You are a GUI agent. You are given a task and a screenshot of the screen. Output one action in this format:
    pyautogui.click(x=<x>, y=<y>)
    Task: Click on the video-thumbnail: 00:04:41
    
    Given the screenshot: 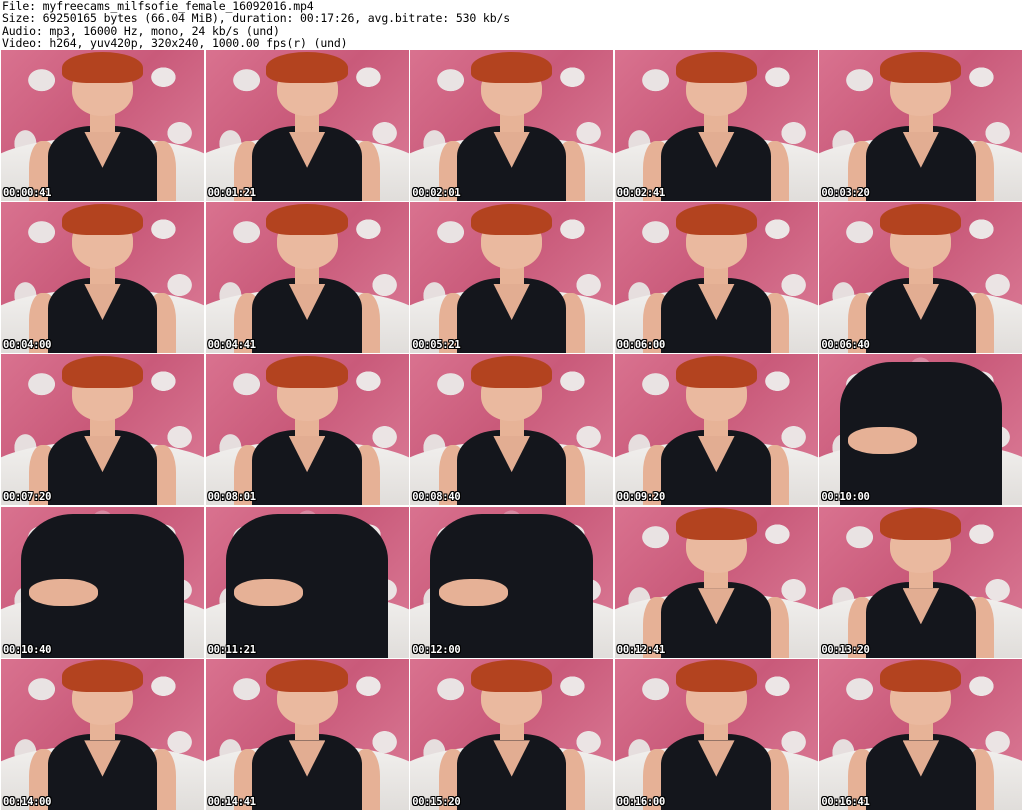 What is the action you would take?
    pyautogui.click(x=307, y=278)
    